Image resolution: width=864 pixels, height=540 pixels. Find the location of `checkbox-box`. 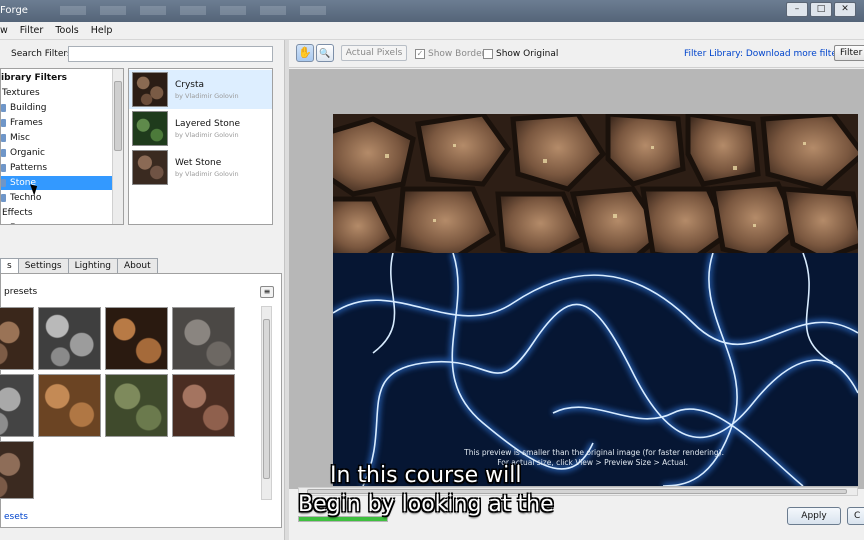

checkbox-box is located at coordinates (488, 54).